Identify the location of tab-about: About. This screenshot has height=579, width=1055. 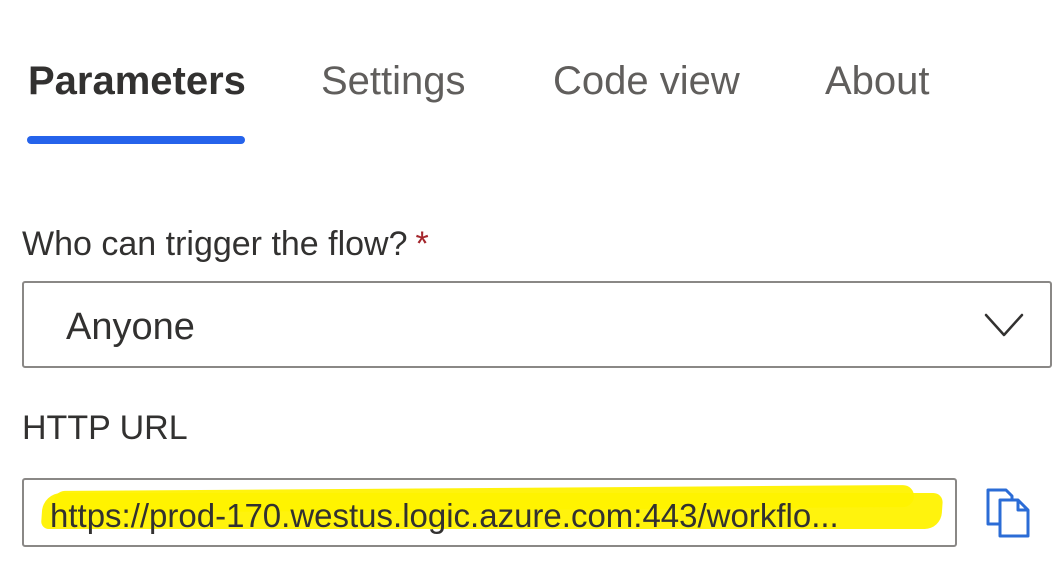
(877, 81).